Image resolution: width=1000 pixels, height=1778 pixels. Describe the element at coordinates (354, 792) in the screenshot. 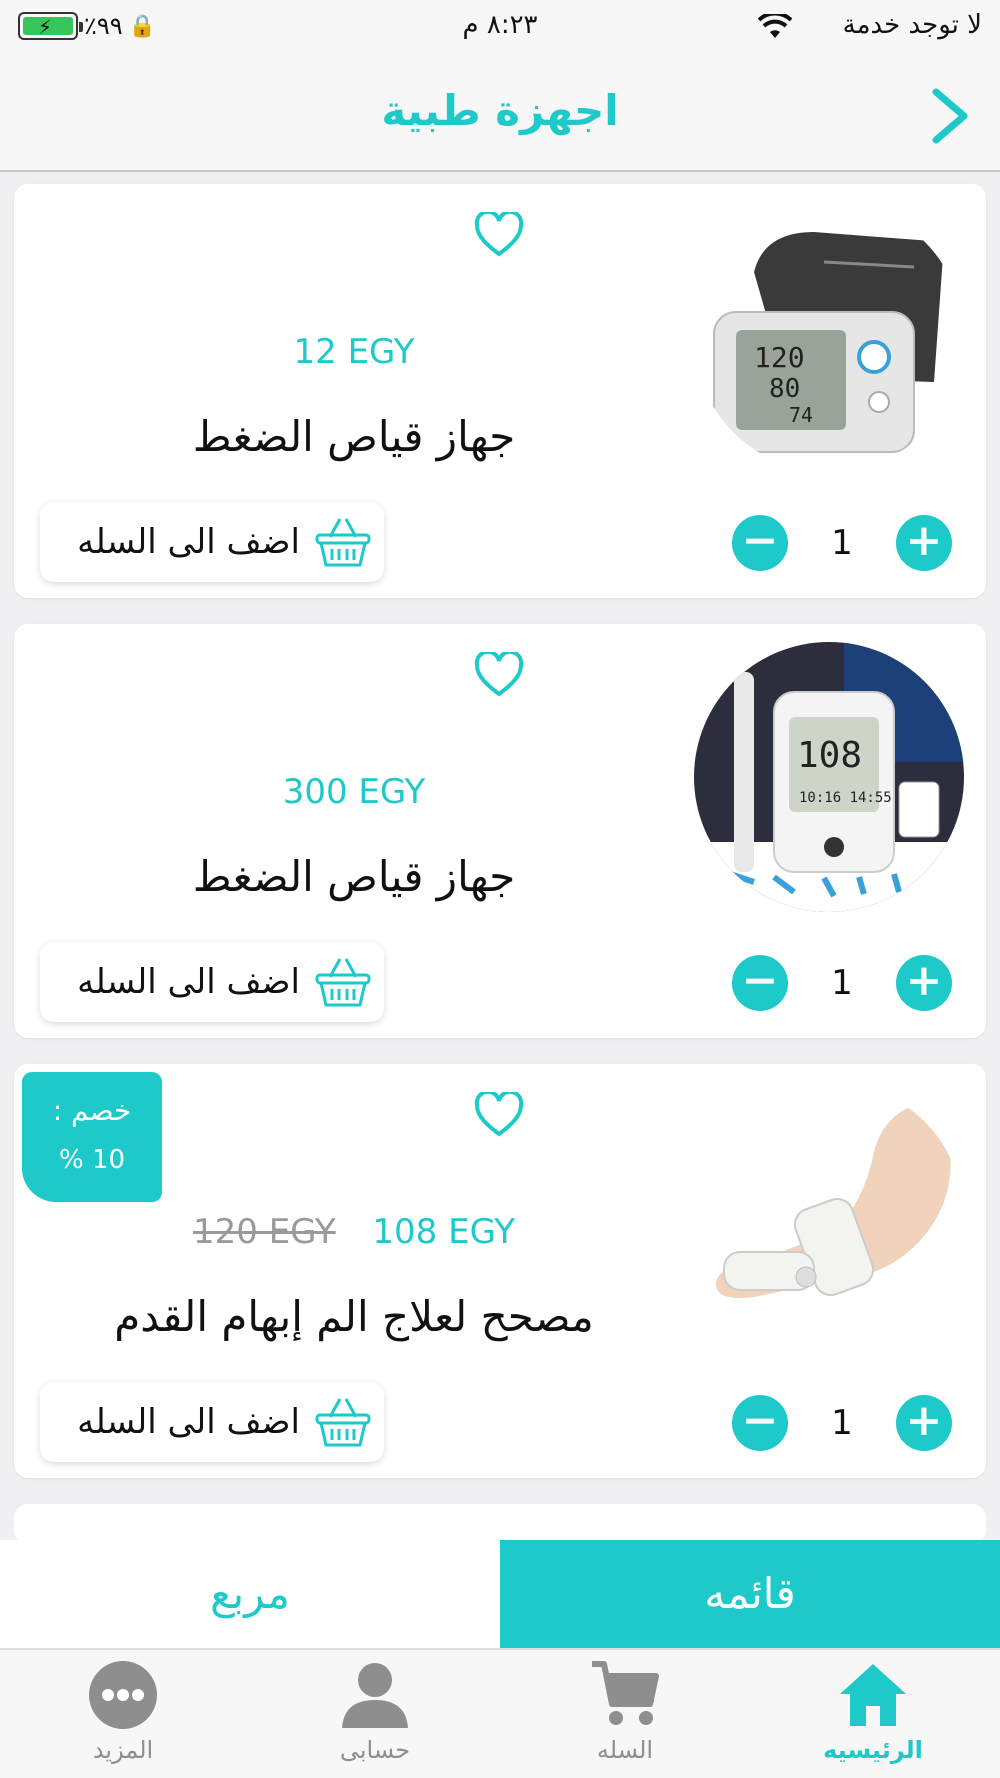

I see `product-price: 300 EGY` at that location.